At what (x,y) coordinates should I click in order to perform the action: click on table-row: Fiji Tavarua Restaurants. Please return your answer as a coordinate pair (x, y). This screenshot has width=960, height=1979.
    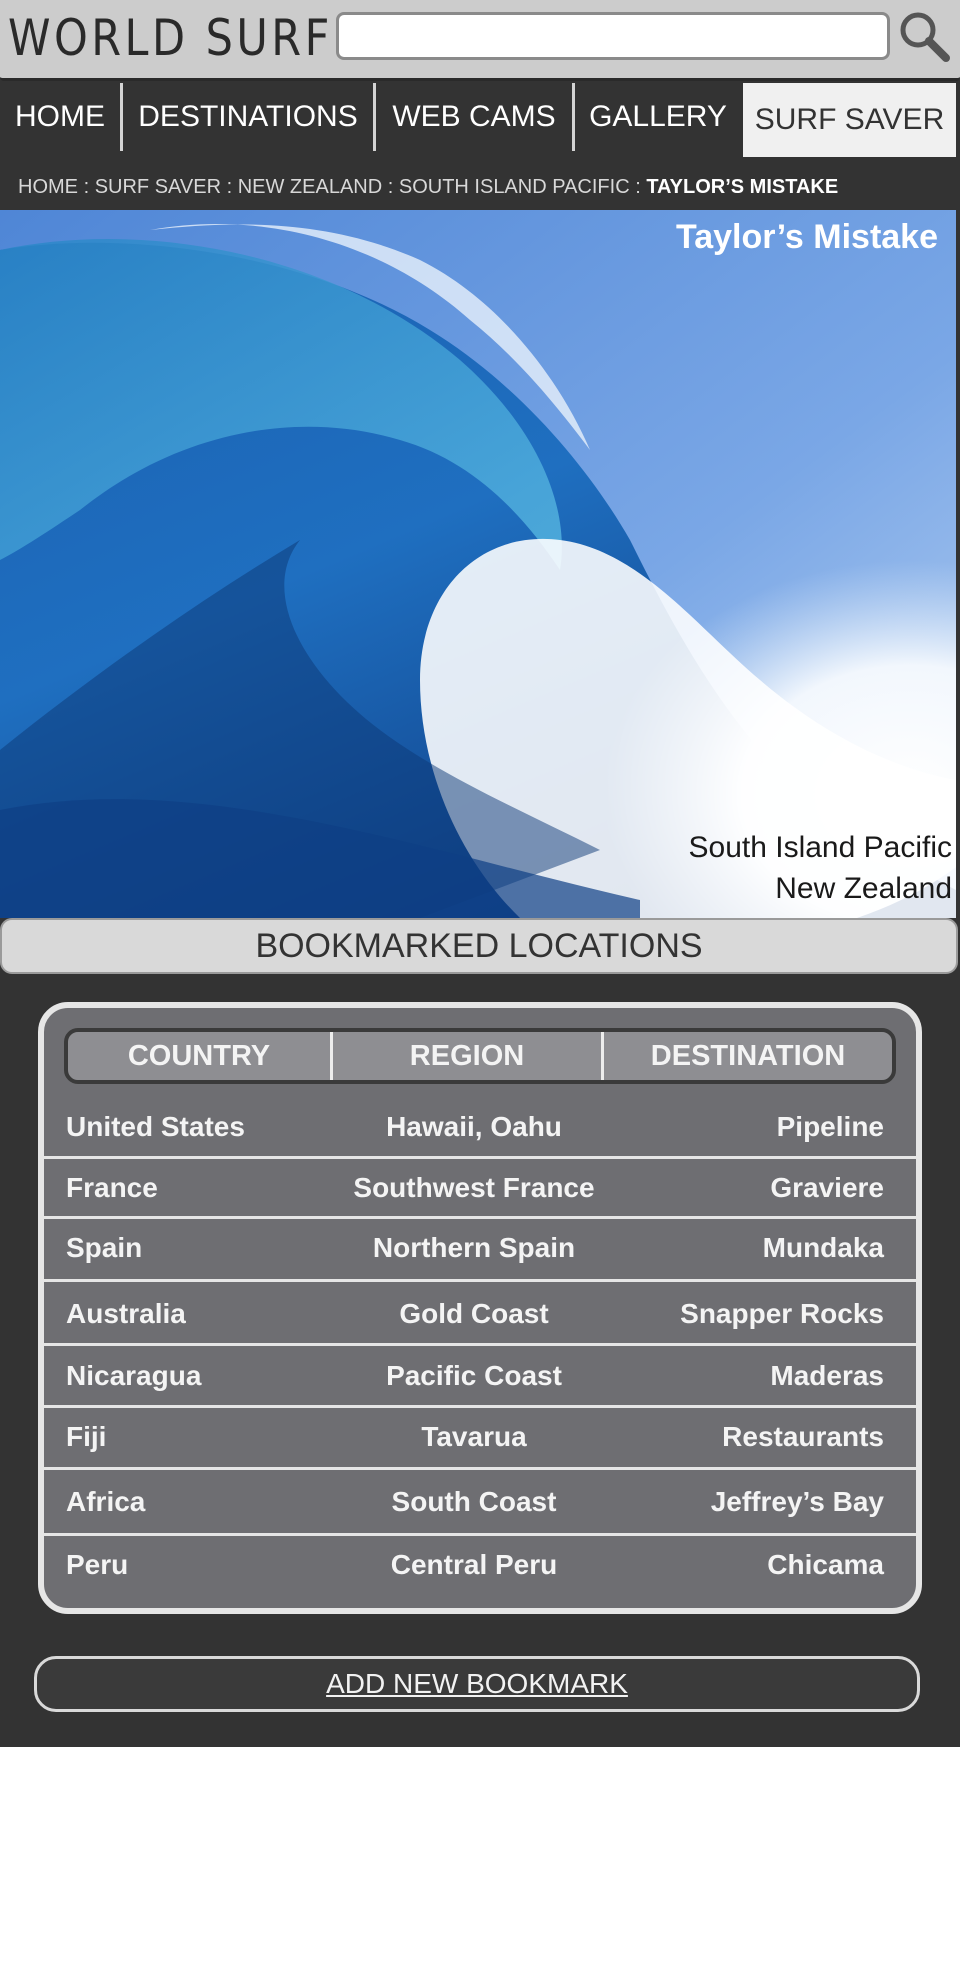
    Looking at the image, I should click on (480, 1437).